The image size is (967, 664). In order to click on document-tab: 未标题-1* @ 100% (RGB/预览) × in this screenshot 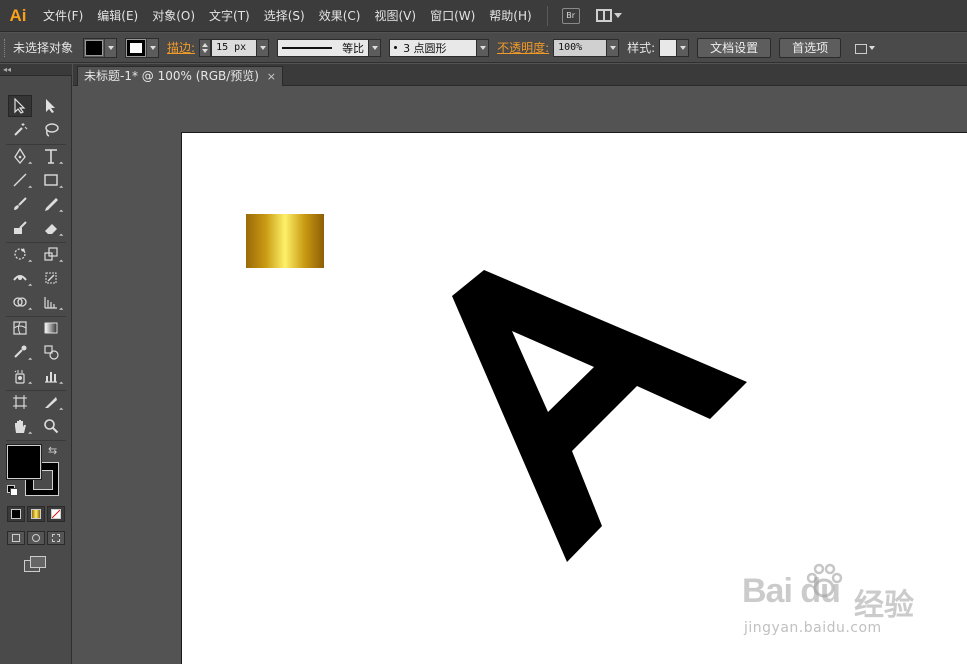, I will do `click(180, 76)`.